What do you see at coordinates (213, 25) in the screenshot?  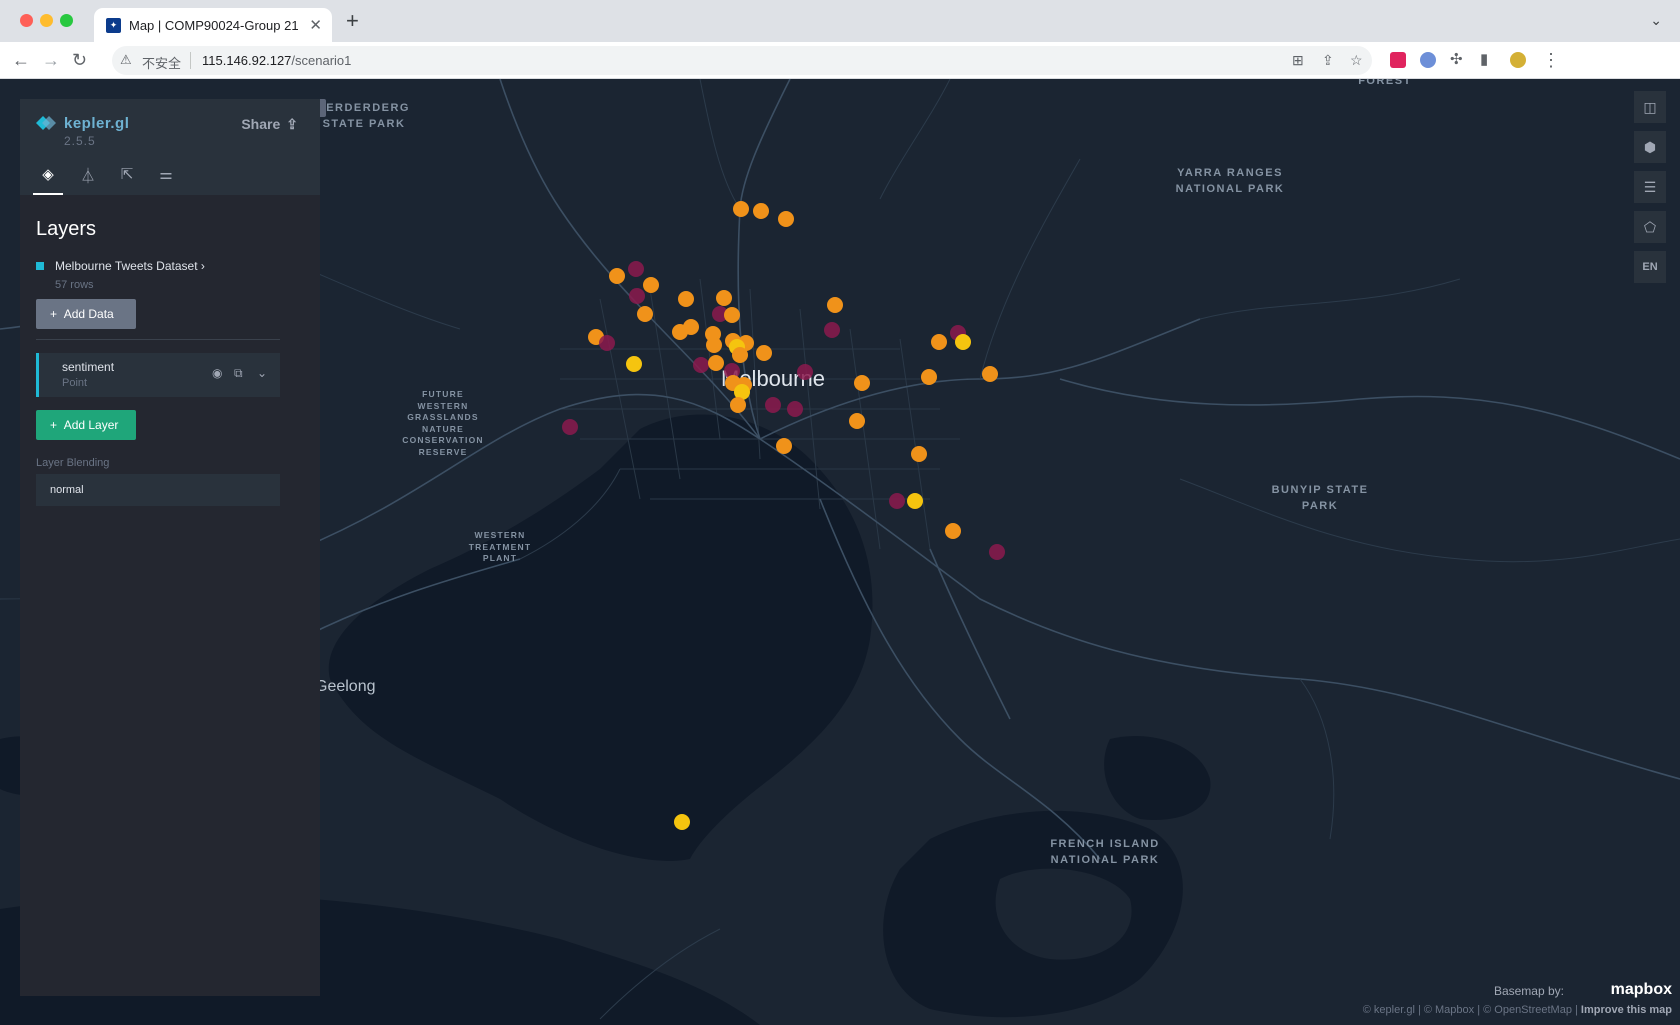 I see `browser-tab: ✦ Map | COMP90024-Group 21 ✕` at bounding box center [213, 25].